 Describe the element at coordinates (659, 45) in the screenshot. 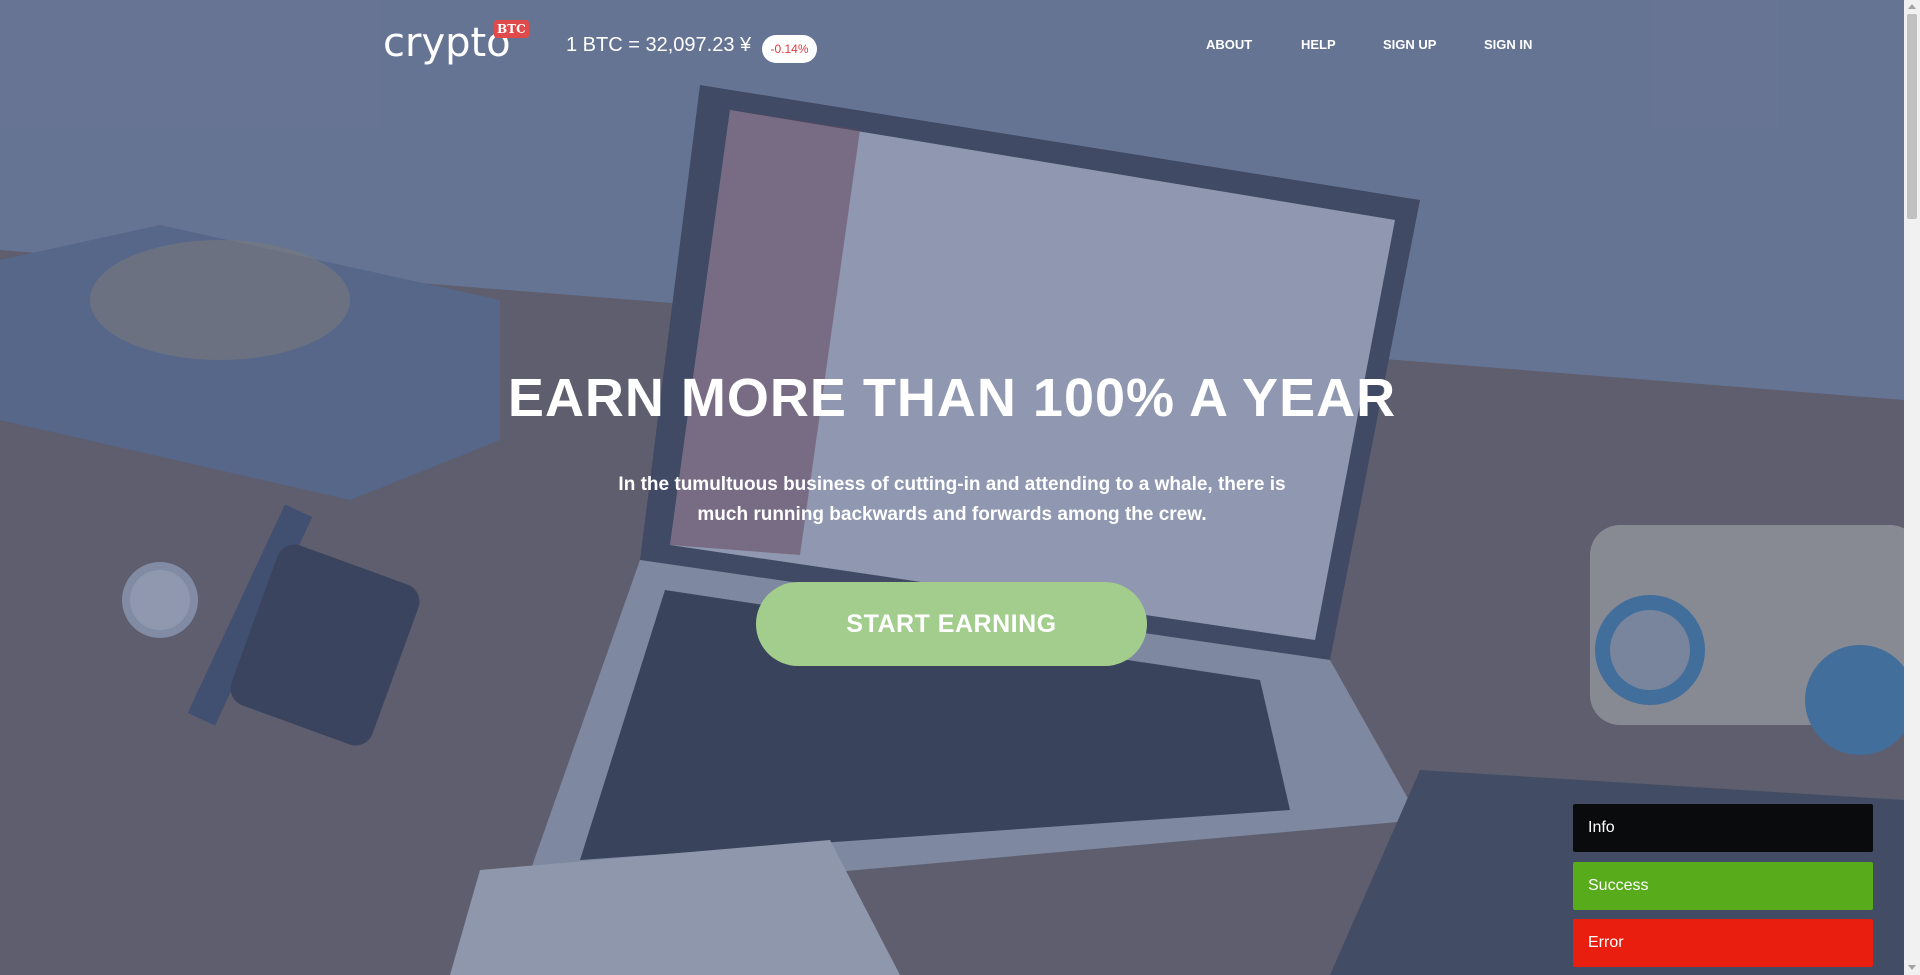

I see `btc-rate: 1 BTC = 32,097.23 ¥` at that location.